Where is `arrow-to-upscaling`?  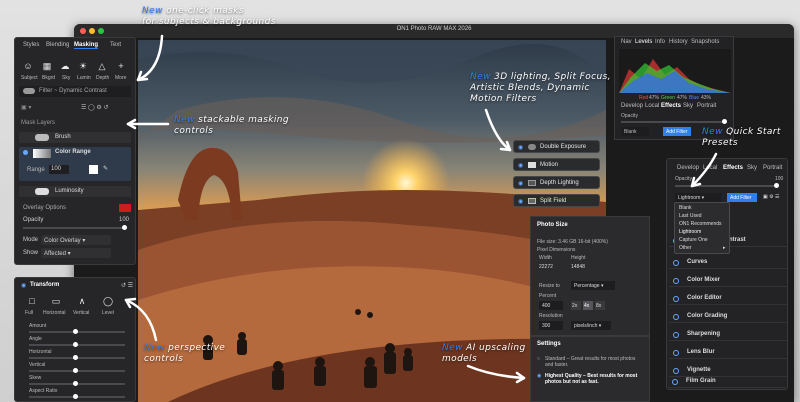 arrow-to-upscaling is located at coordinates (496, 372).